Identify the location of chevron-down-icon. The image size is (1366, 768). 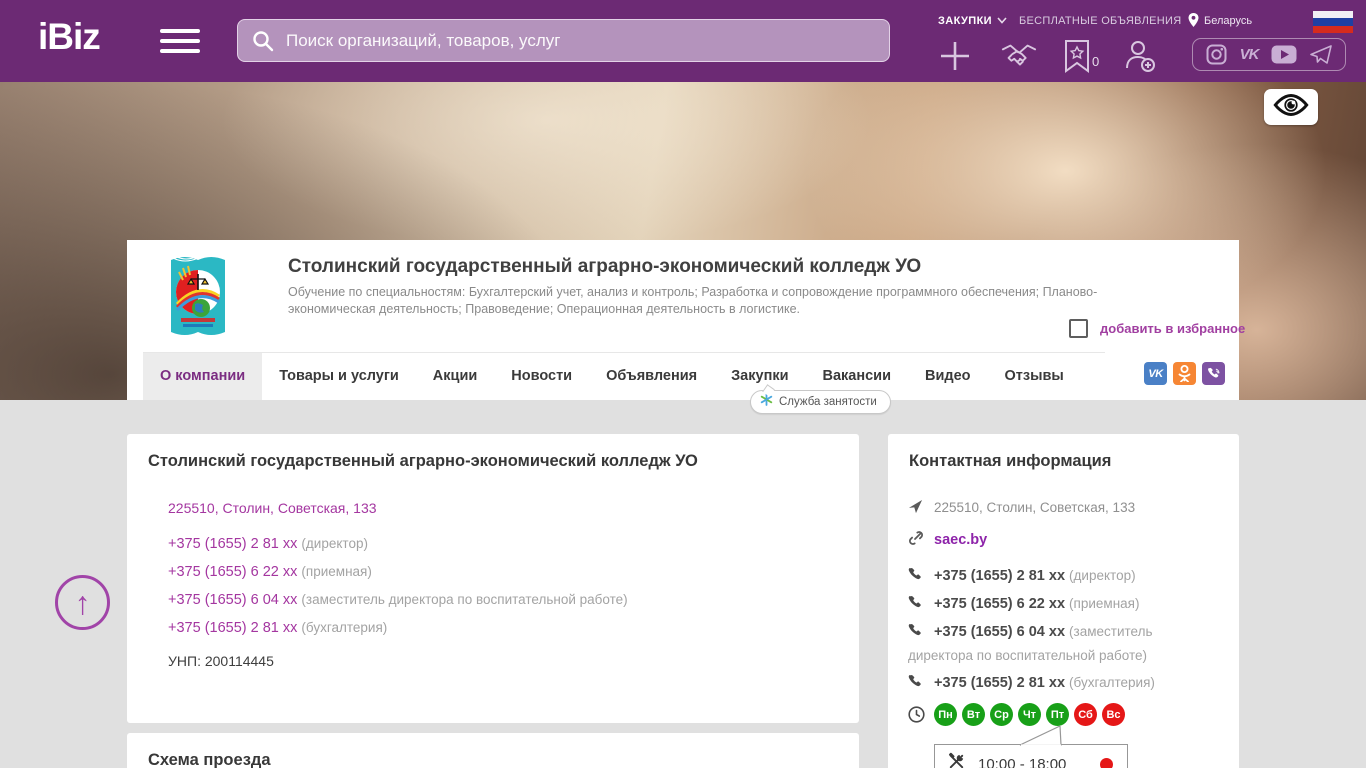
(1002, 21).